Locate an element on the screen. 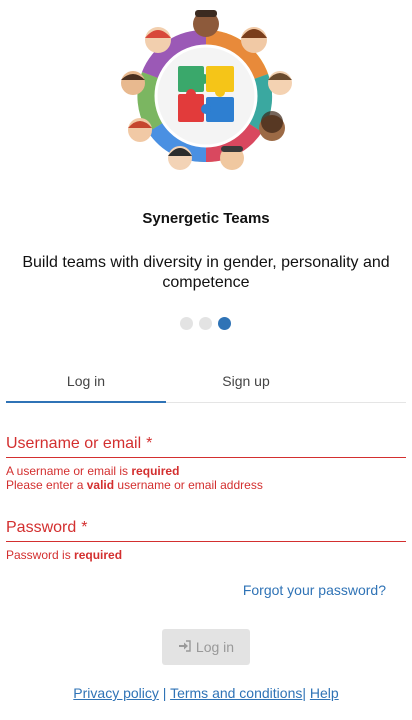 The width and height of the screenshot is (412, 720). error-text: A username or email is is located at coordinates (69, 471).